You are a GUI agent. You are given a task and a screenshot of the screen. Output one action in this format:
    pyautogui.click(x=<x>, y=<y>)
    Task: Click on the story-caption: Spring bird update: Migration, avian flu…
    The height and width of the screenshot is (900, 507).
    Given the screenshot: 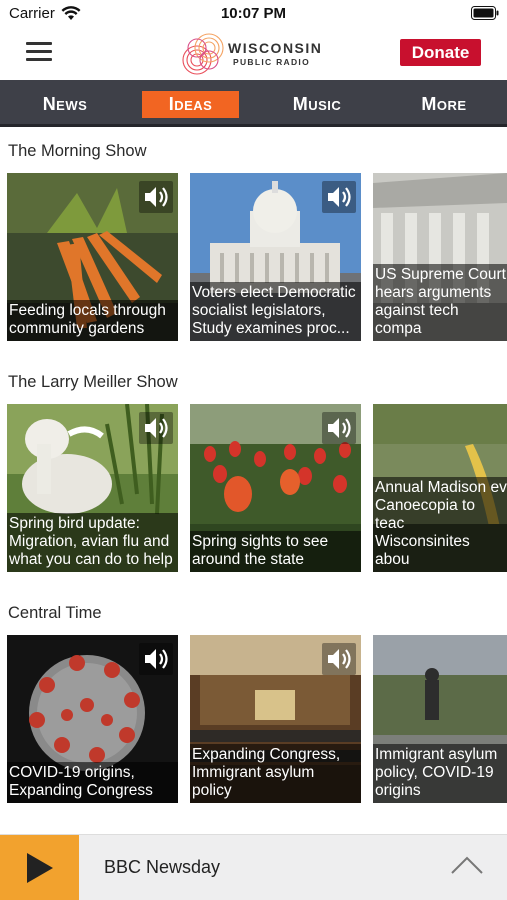 What is the action you would take?
    pyautogui.click(x=92, y=542)
    